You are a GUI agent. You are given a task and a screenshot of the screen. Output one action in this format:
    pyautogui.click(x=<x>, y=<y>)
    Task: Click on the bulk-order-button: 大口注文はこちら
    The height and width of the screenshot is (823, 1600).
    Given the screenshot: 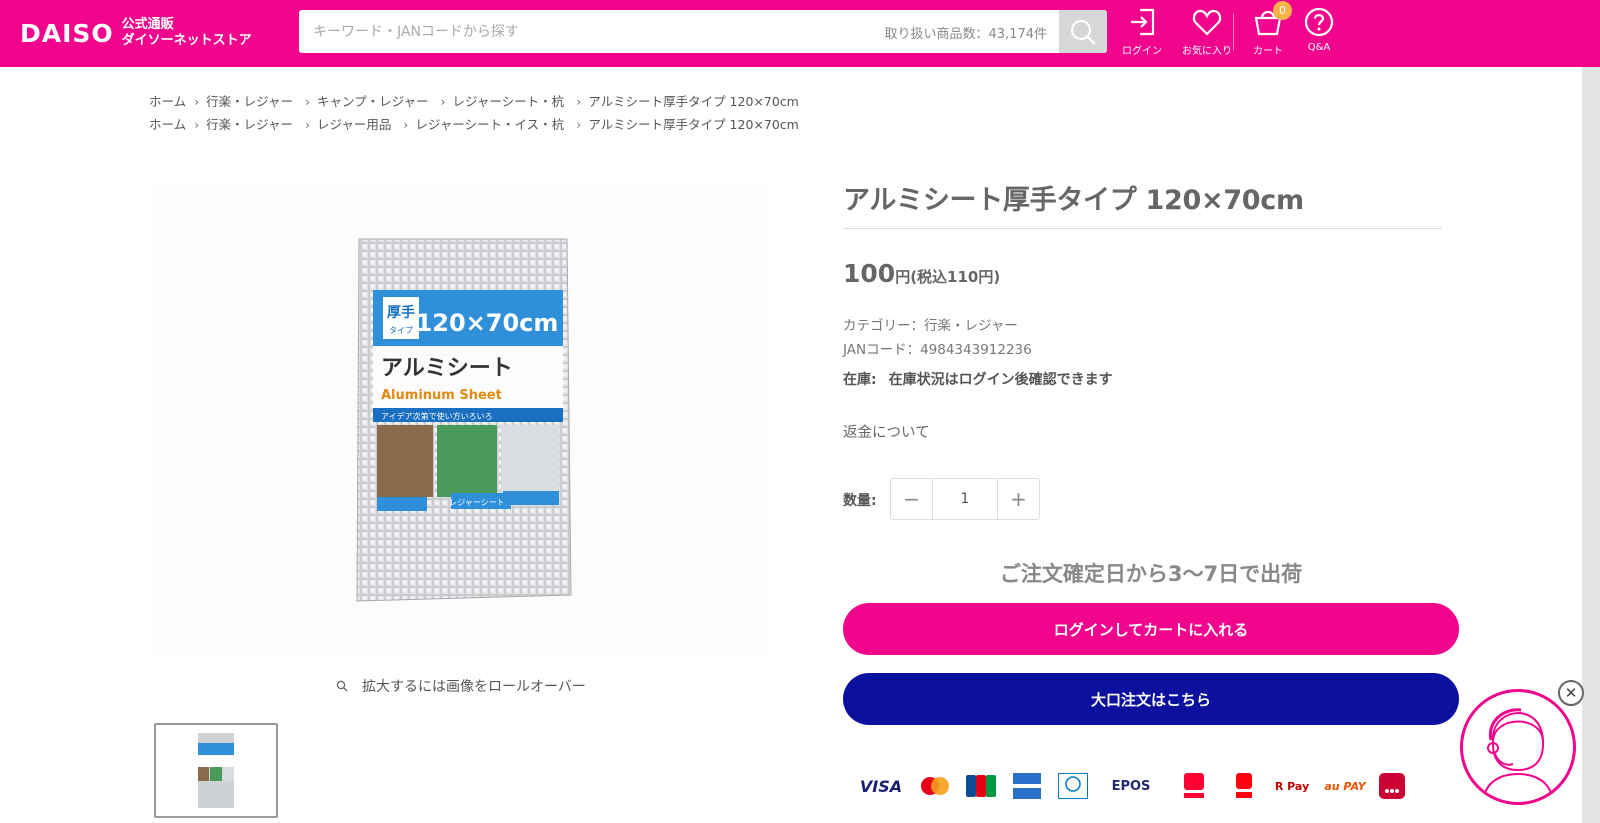 What is the action you would take?
    pyautogui.click(x=1151, y=699)
    